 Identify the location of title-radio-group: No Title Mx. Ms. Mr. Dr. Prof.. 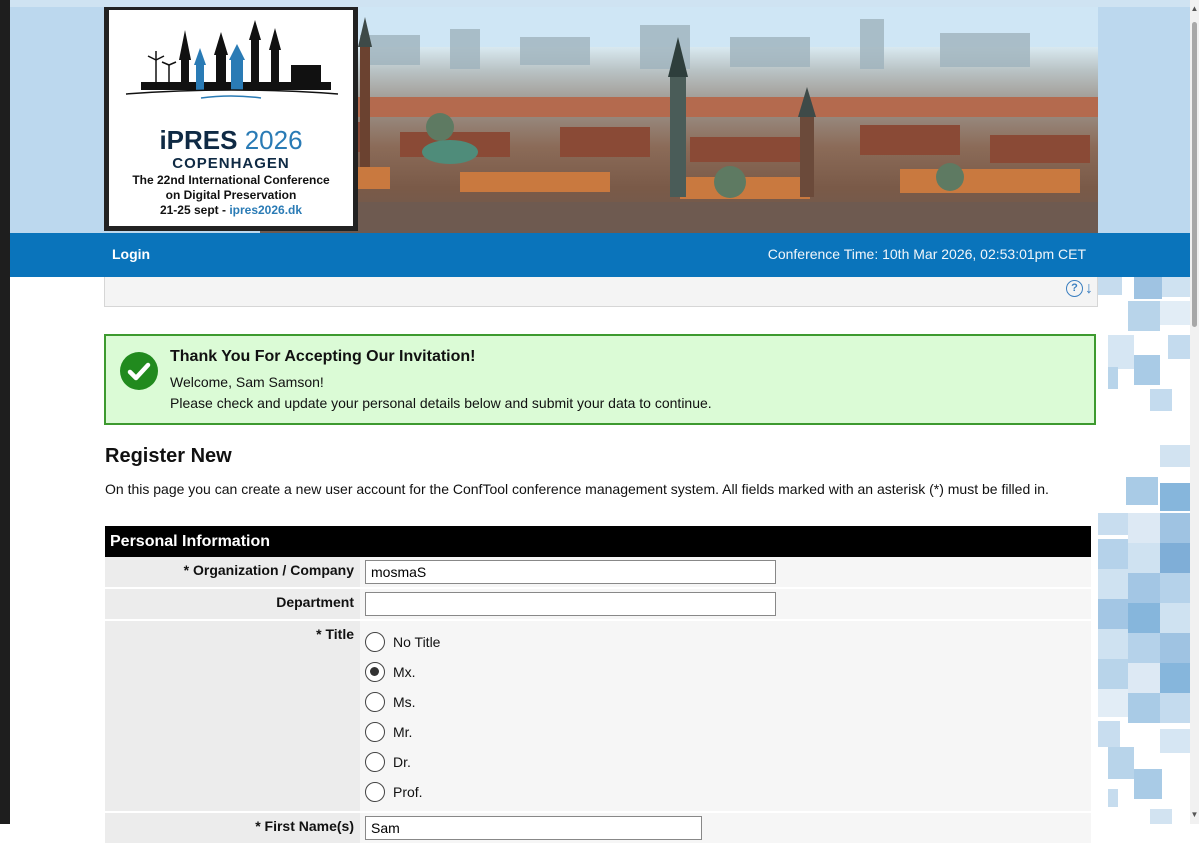
(725, 716).